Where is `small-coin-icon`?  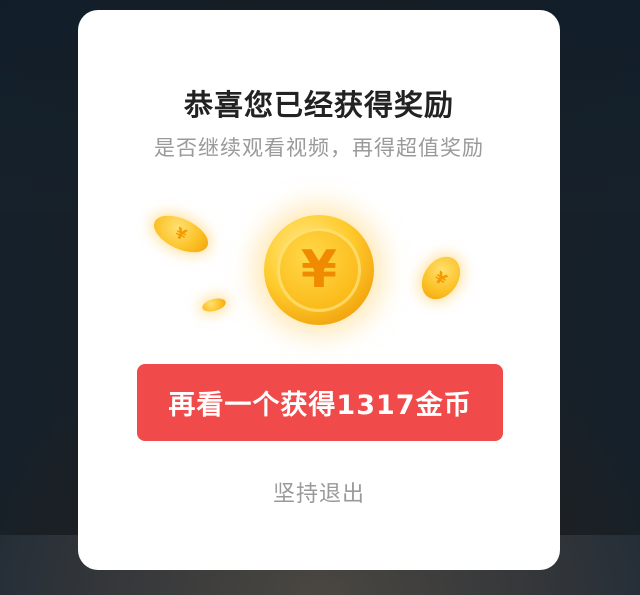
small-coin-icon is located at coordinates (214, 305).